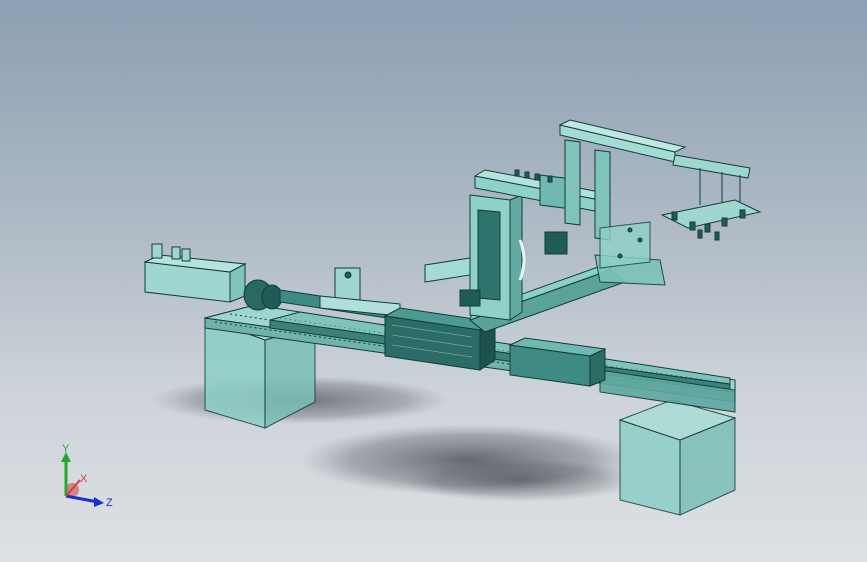 The image size is (867, 562). I want to click on sensor-bracket, so click(360, 292).